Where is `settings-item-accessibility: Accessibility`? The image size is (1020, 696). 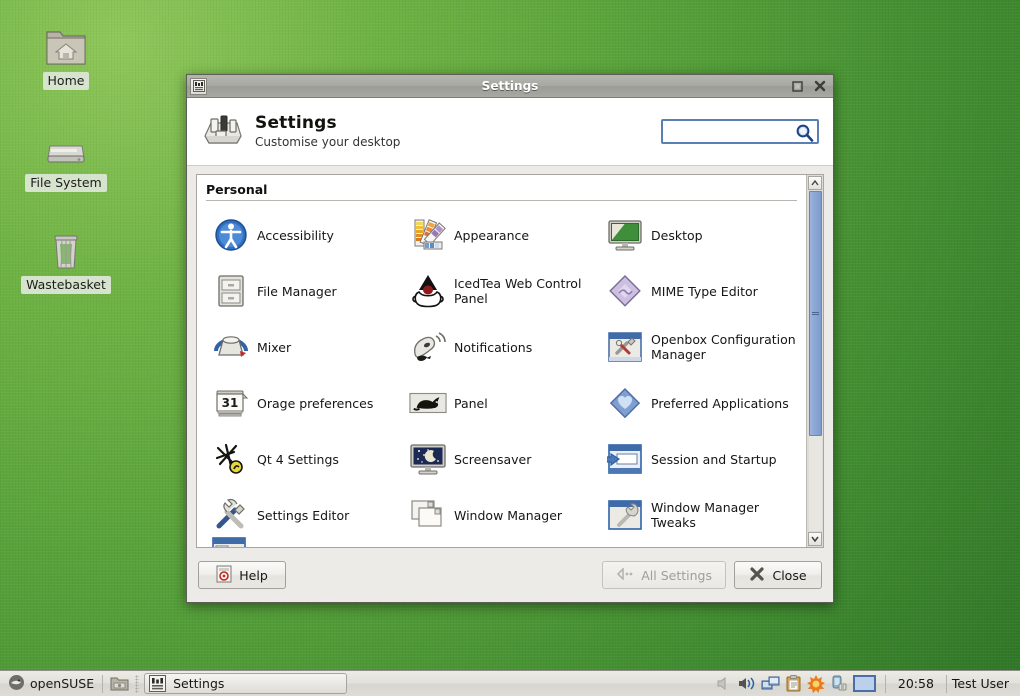 settings-item-accessibility: Accessibility is located at coordinates (304, 235).